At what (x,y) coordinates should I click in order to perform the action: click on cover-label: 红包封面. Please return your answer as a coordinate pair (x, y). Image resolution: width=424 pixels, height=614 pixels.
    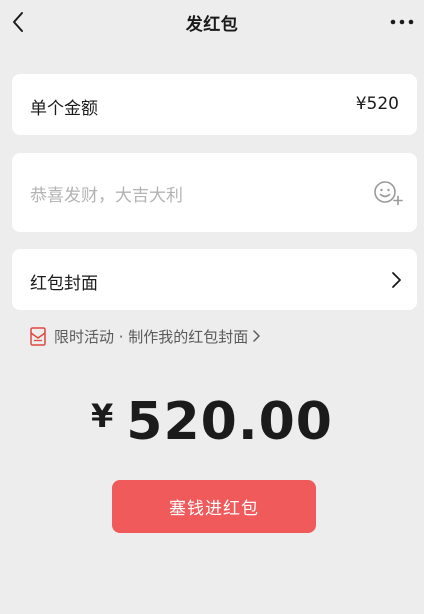
    Looking at the image, I should click on (64, 284).